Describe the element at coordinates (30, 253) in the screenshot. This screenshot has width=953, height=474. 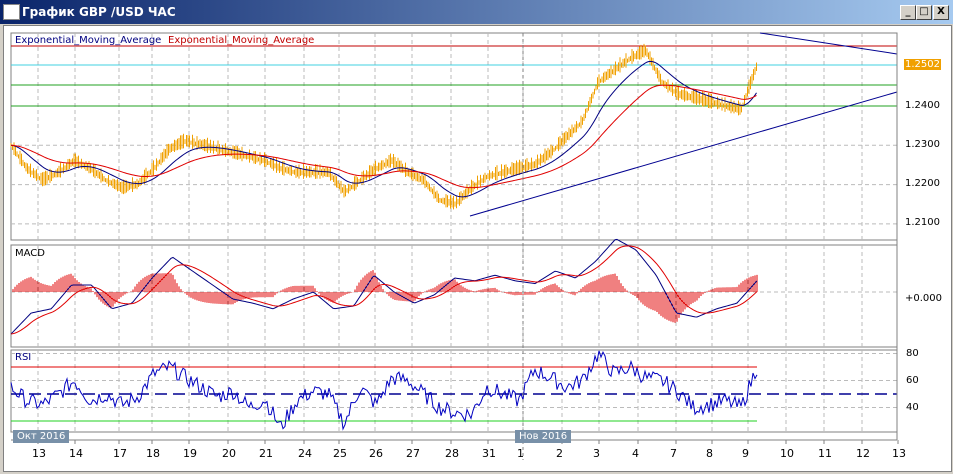
I see `macd-label: MACD` at that location.